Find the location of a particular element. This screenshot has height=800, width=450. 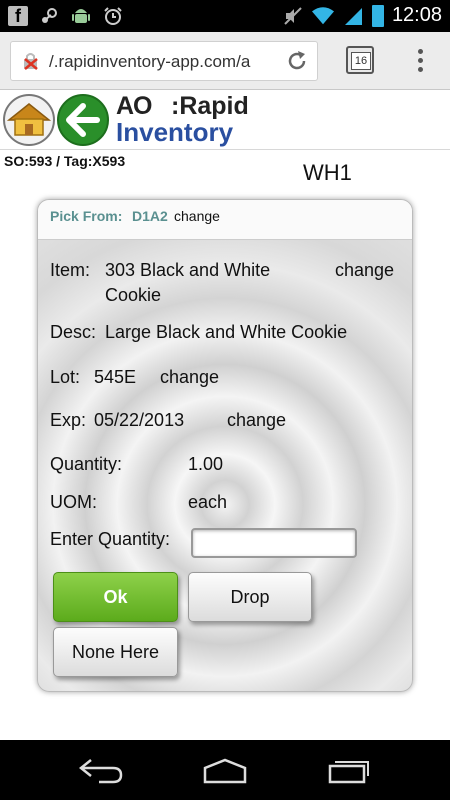

item-label: Item: is located at coordinates (70, 270).